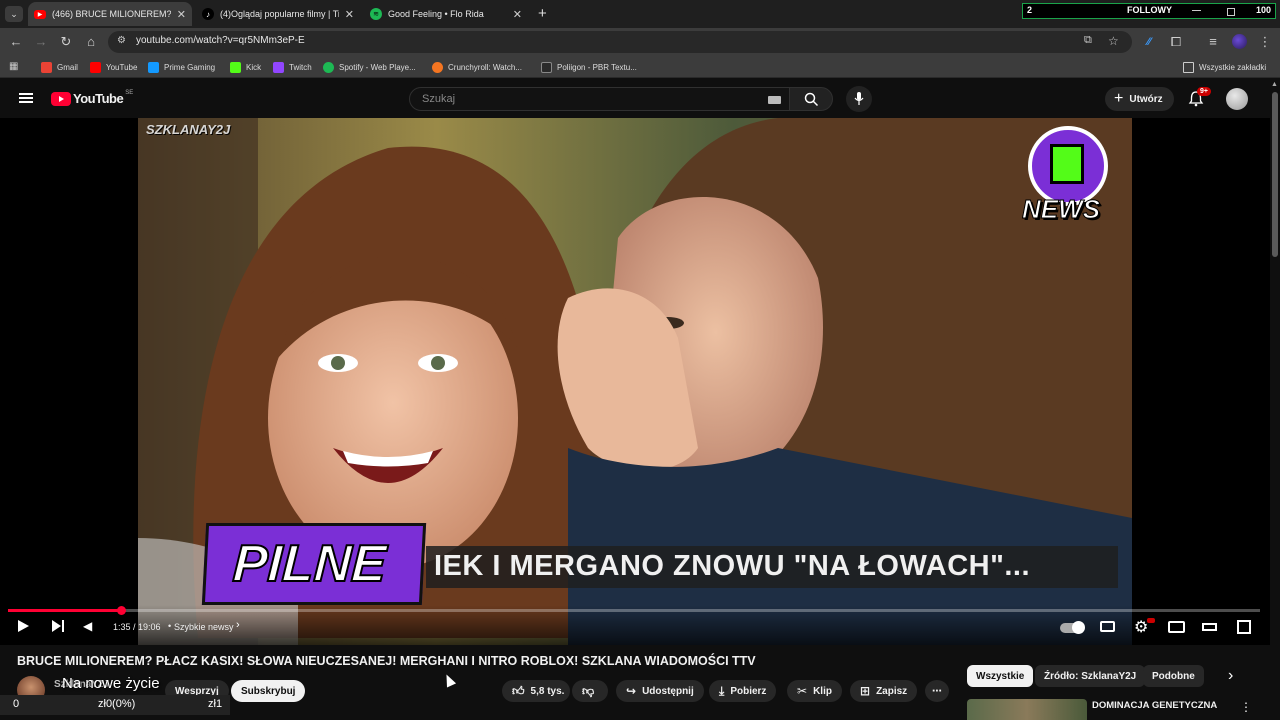 This screenshot has height=720, width=1280. I want to click on download-button: ⤓ Pobierz, so click(743, 691).